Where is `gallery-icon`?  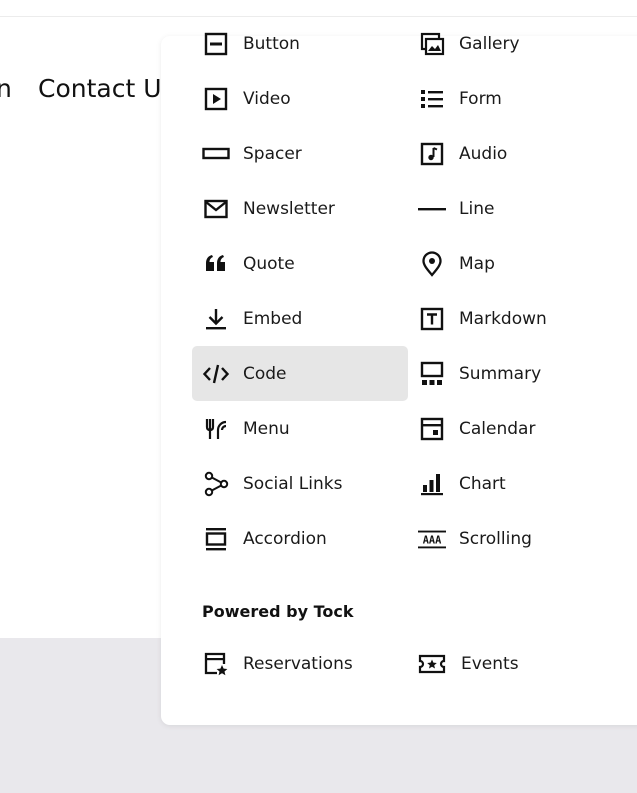
gallery-icon is located at coordinates (432, 44).